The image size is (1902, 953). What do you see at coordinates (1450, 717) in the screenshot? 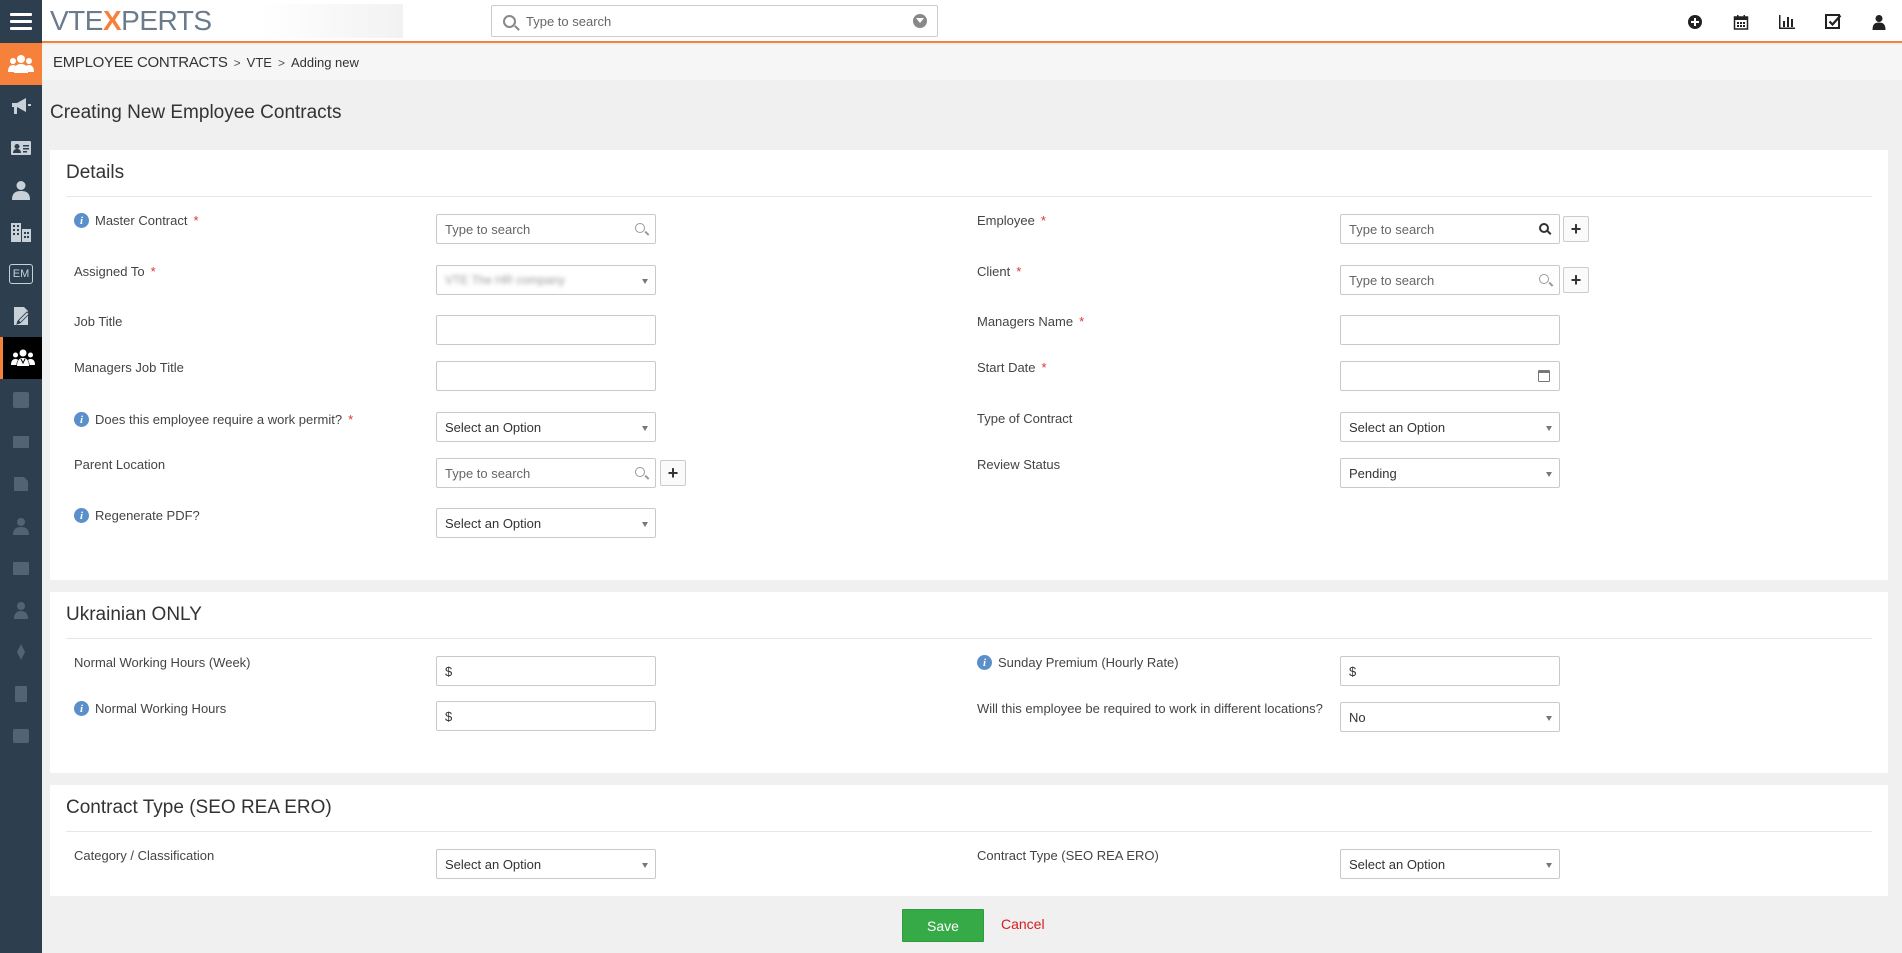
I see `different-locations-select: No` at bounding box center [1450, 717].